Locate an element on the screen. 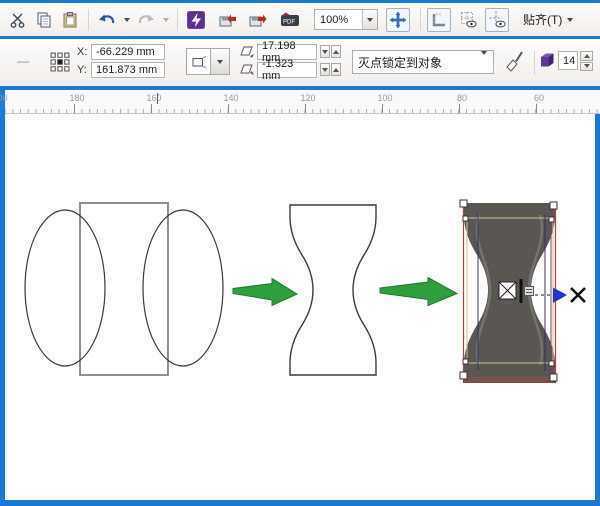  handle-back-bottom-left is located at coordinates (465, 361).